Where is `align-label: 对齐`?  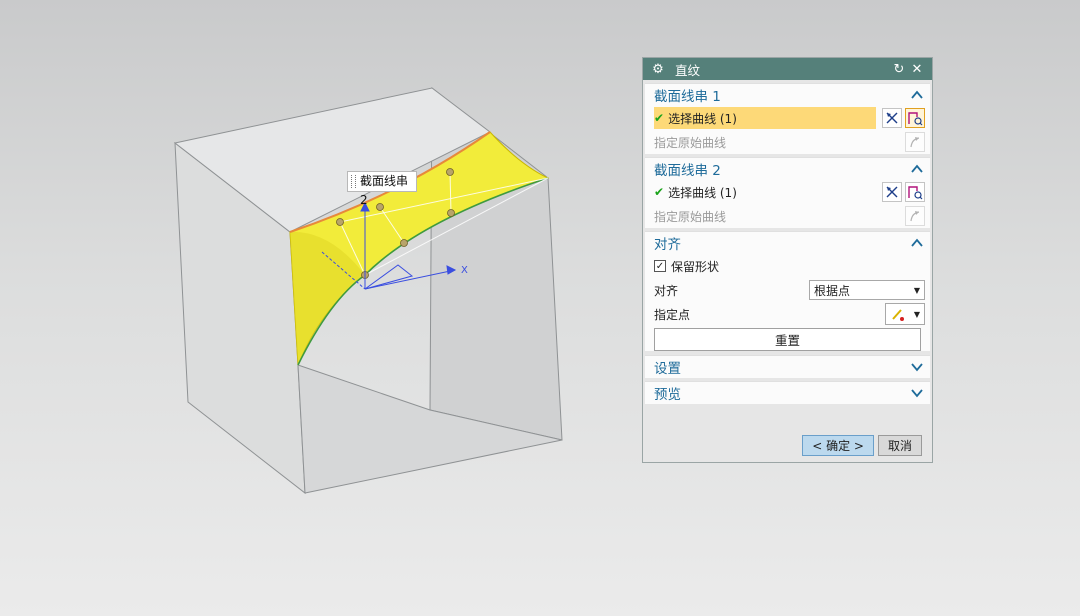
align-label: 对齐 is located at coordinates (666, 290).